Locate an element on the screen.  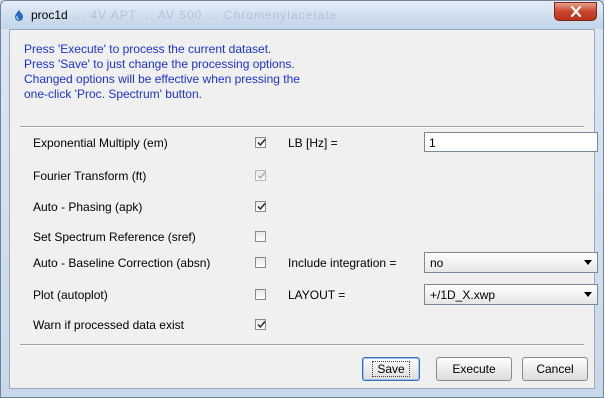
integration-select: no is located at coordinates (511, 262).